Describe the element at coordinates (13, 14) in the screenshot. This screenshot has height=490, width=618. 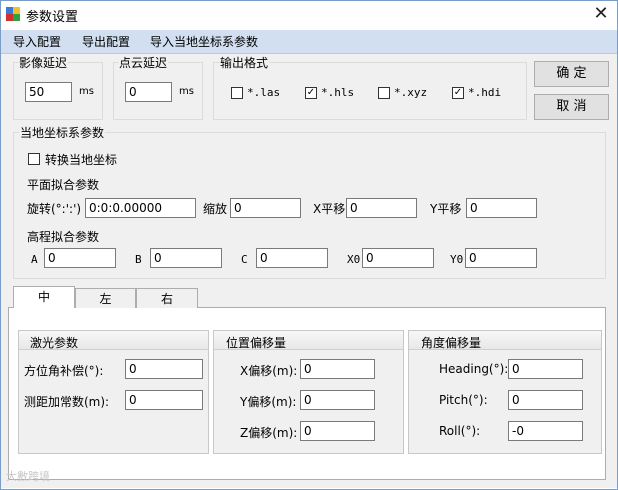
I see `app-settings-icon` at that location.